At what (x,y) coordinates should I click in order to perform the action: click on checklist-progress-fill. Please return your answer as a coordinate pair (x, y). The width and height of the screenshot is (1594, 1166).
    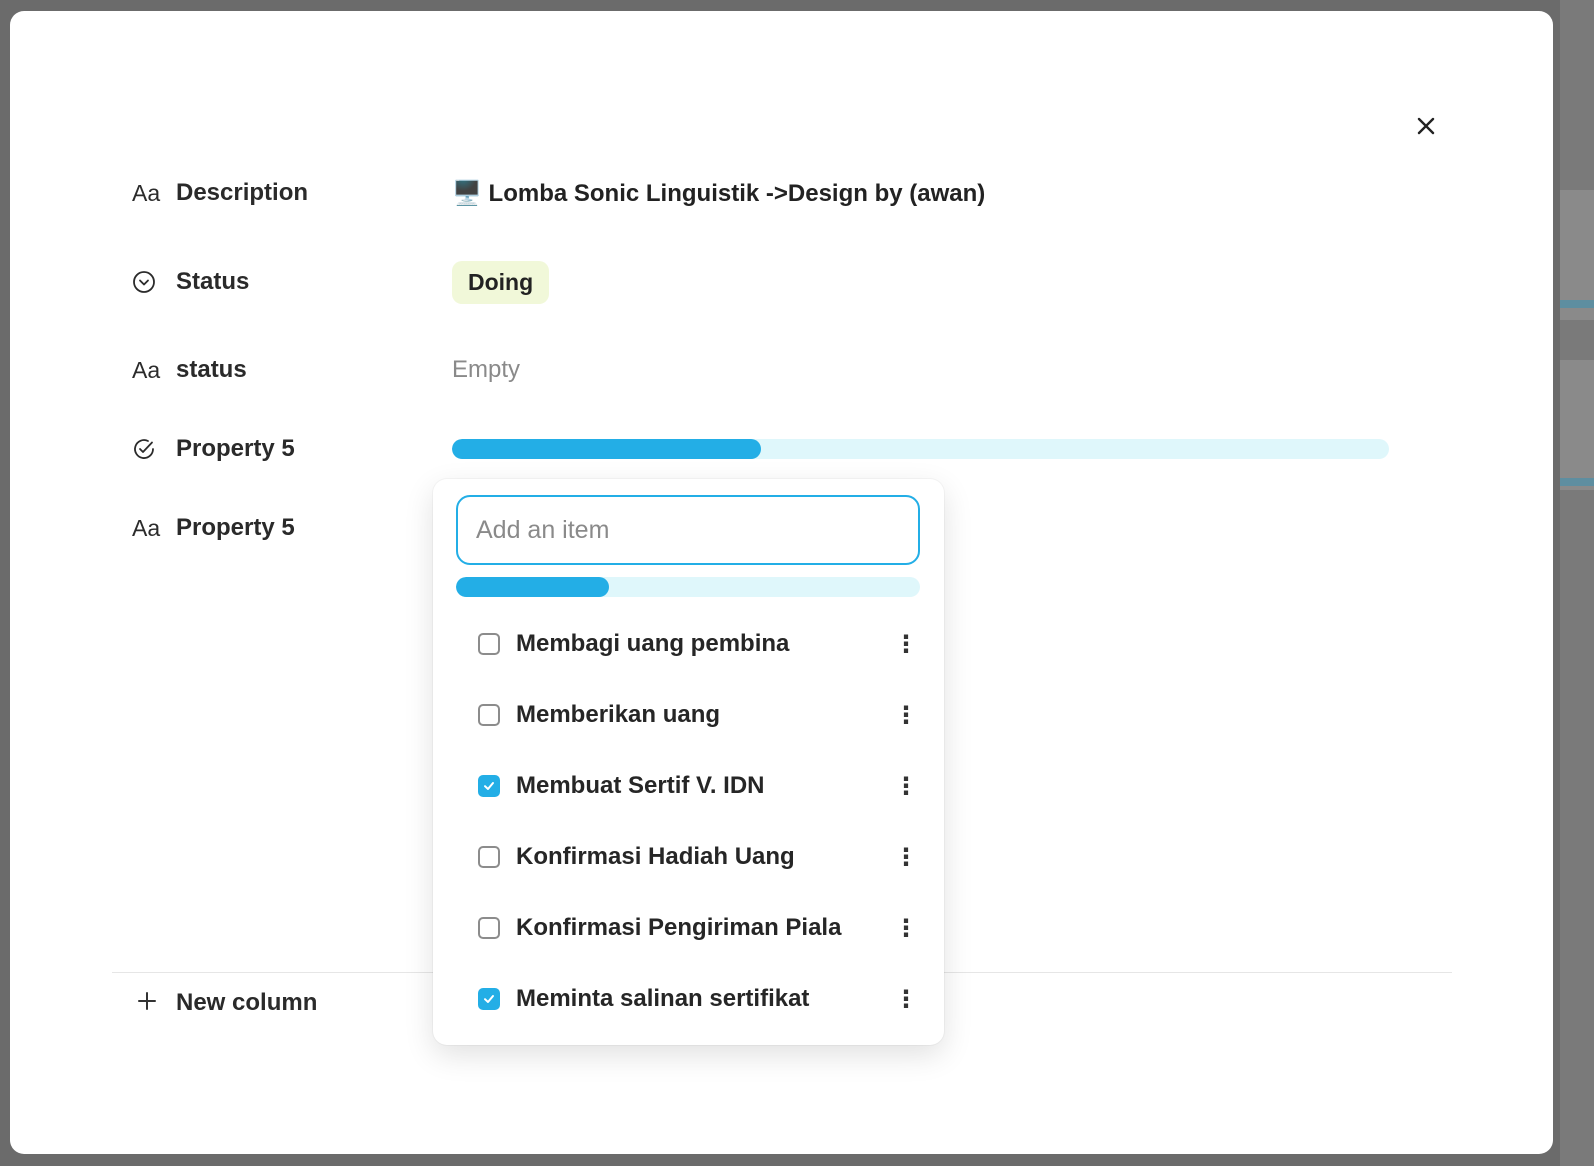
    Looking at the image, I should click on (607, 449).